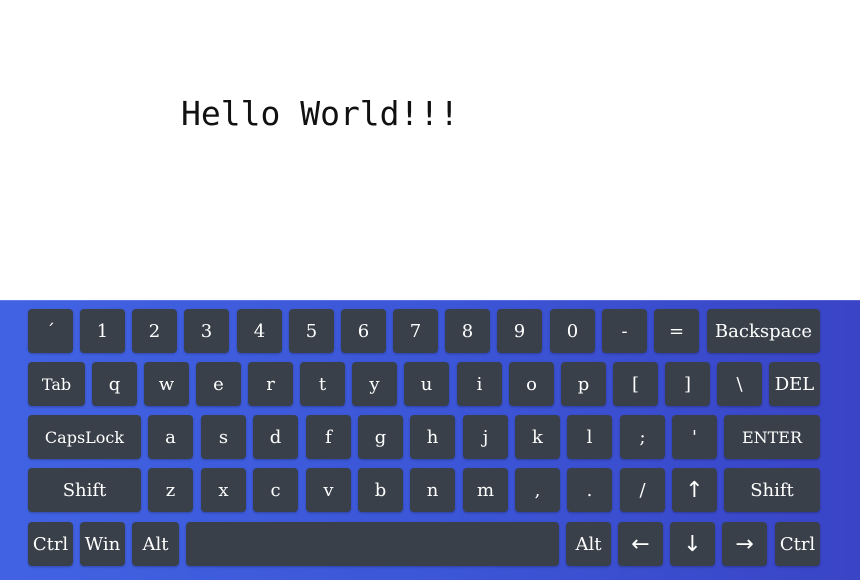 This screenshot has height=580, width=860. I want to click on arrow-up-icon: ↑, so click(694, 490).